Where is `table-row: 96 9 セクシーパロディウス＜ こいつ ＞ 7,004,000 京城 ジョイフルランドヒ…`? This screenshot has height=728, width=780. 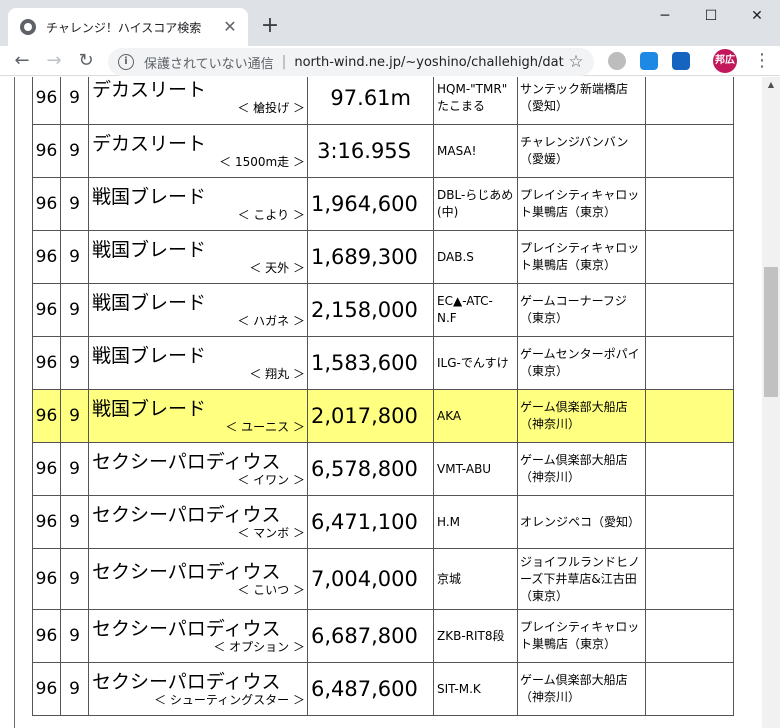 table-row: 96 9 セクシーパロディウス＜ こいつ ＞ 7,004,000 京城 ジョイフルランドヒ… is located at coordinates (383, 579).